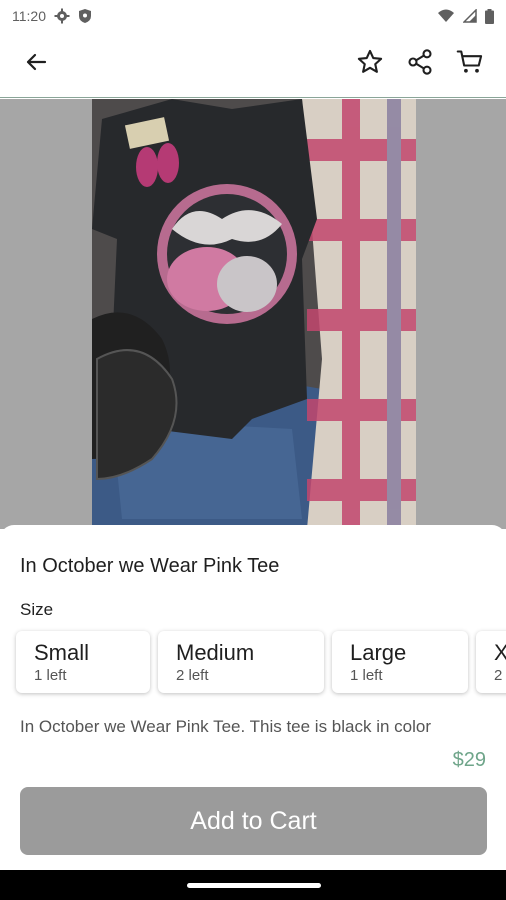 Image resolution: width=506 pixels, height=900 pixels. I want to click on product-price: $29, so click(469, 760).